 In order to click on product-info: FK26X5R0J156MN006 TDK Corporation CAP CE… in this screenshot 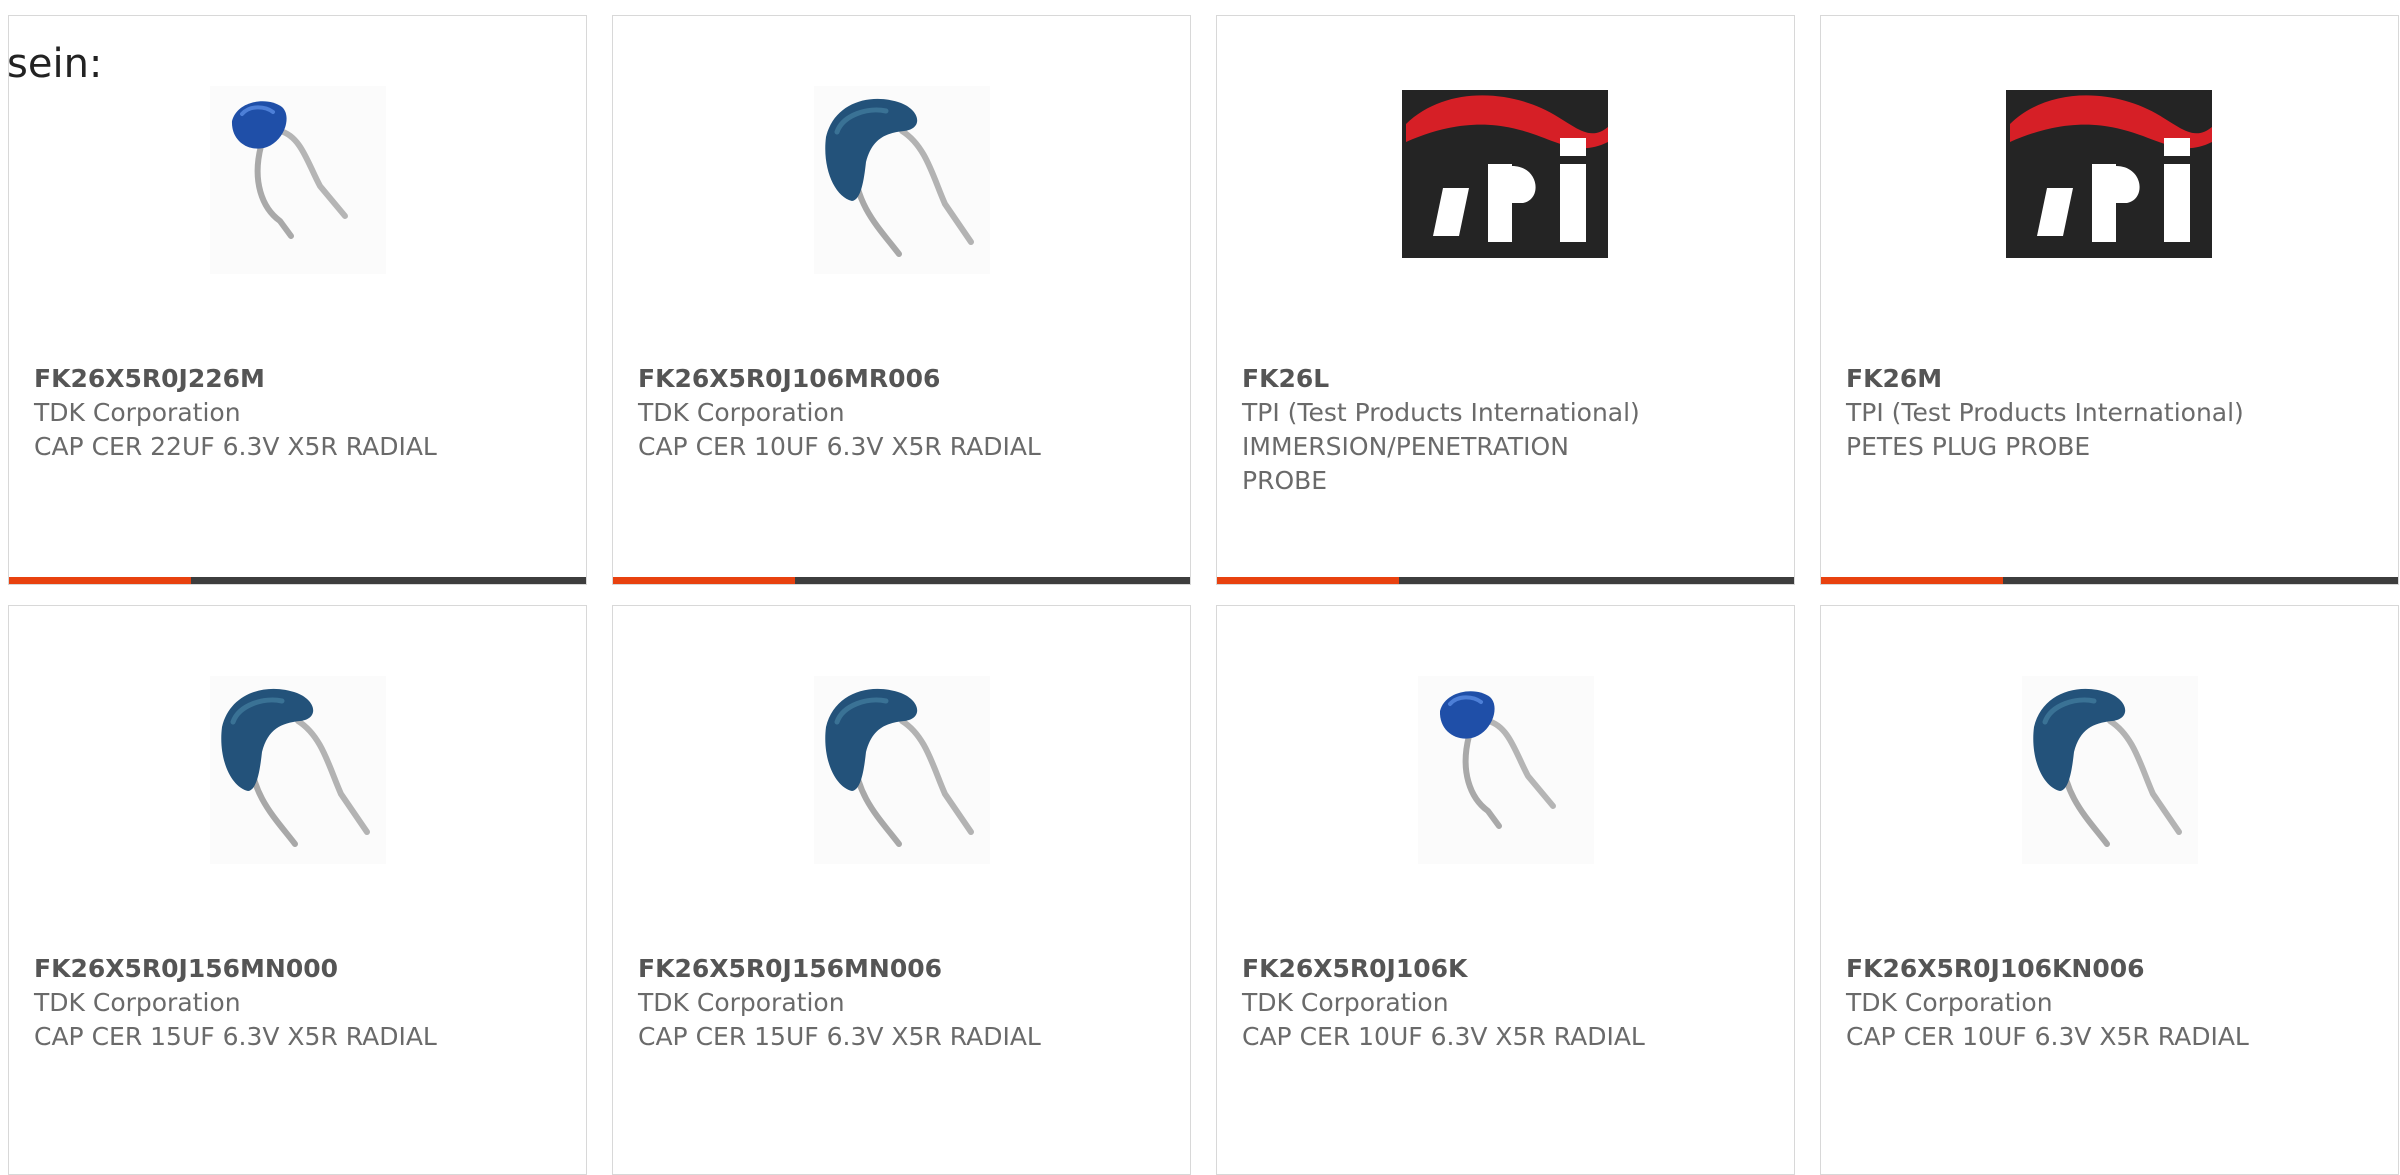, I will do `click(888, 1003)`.